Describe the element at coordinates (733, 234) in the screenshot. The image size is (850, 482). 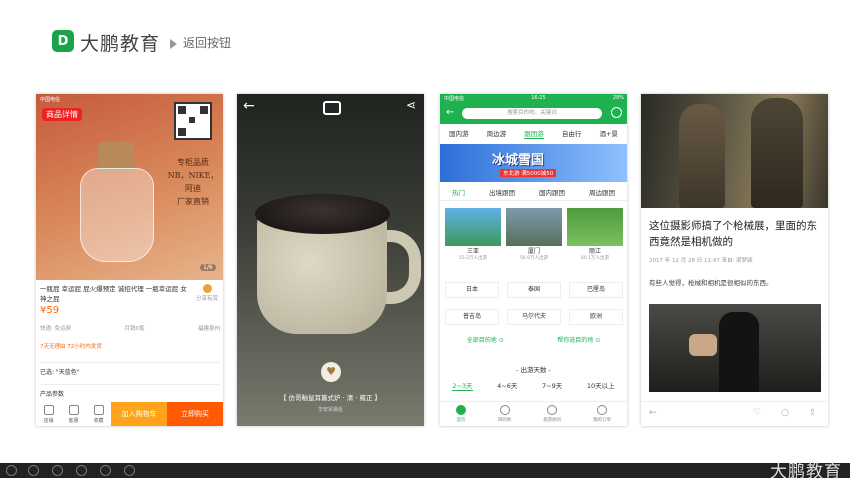
I see `article-title: 这位摄影师搞了个枪械展，里面的东西竟然是相机做的` at that location.